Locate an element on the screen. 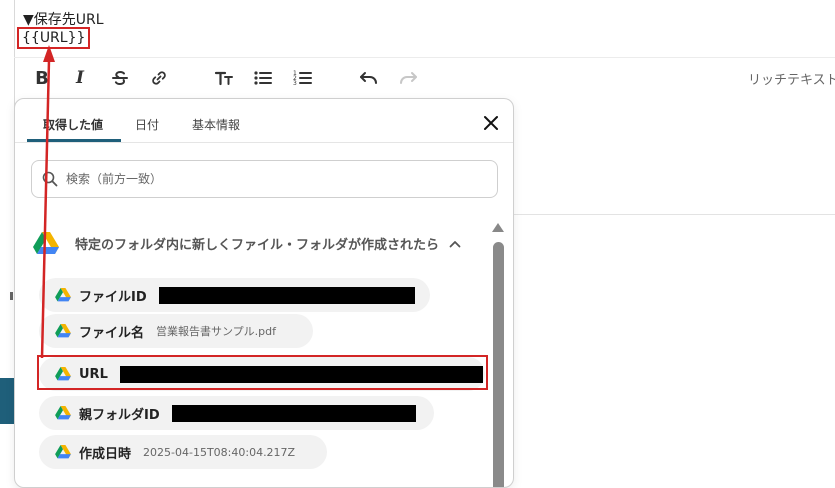 The height and width of the screenshot is (488, 835). toolbar-divider is located at coordinates (424, 57).